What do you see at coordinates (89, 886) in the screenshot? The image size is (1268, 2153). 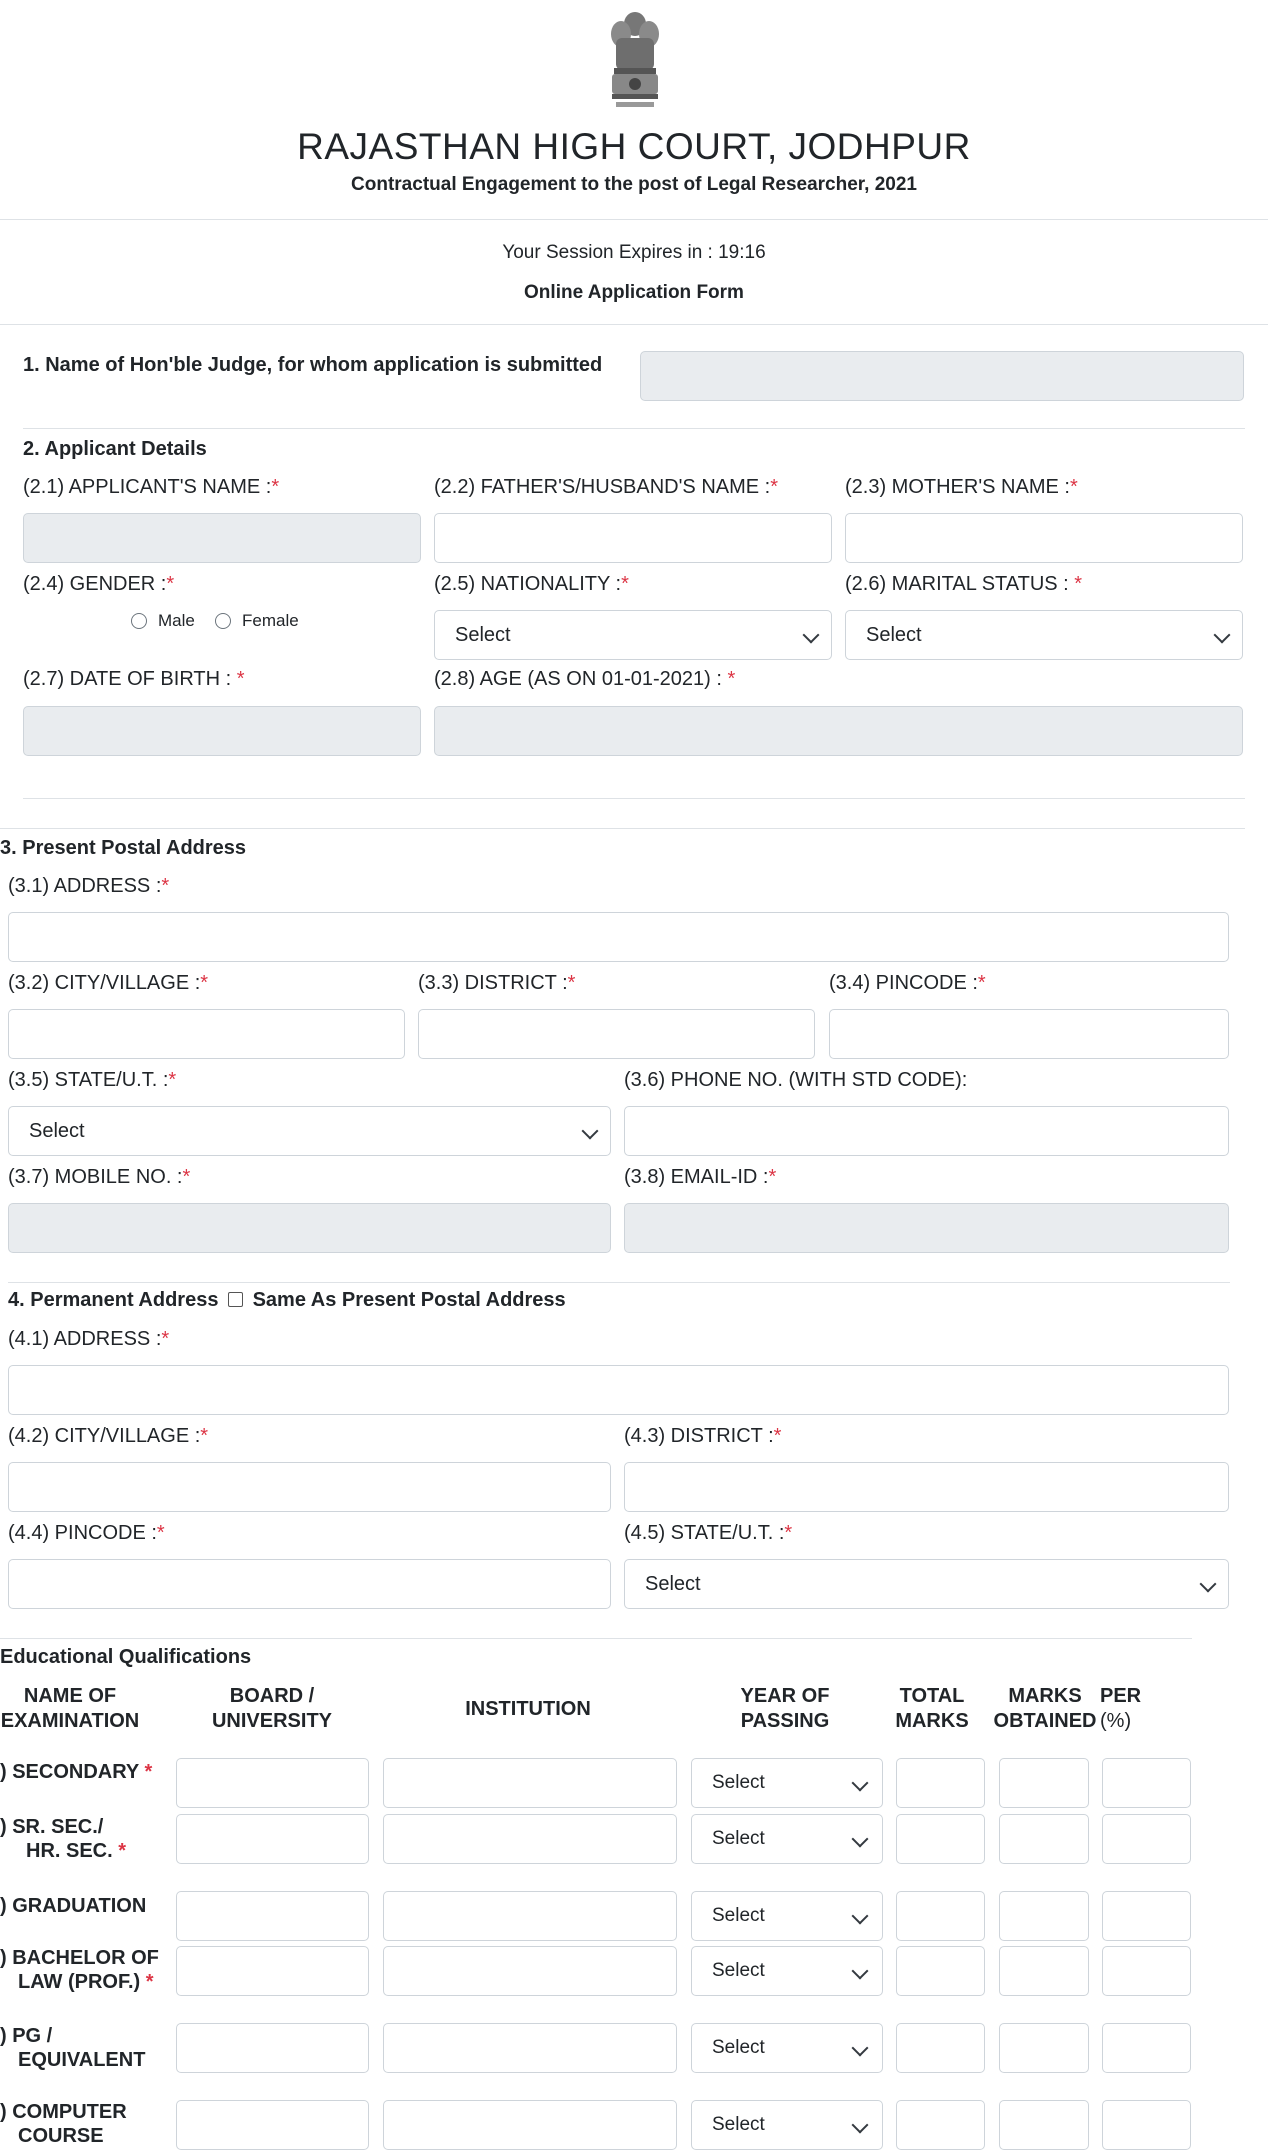 I see `present-address-label: (3.1) ADDRESS :*` at bounding box center [89, 886].